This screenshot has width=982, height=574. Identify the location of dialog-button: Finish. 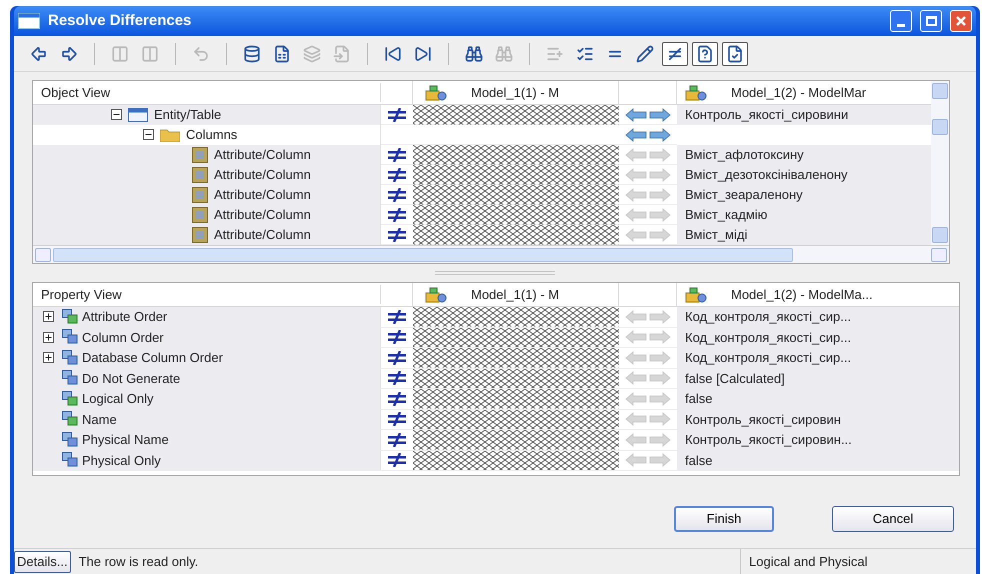
(724, 519).